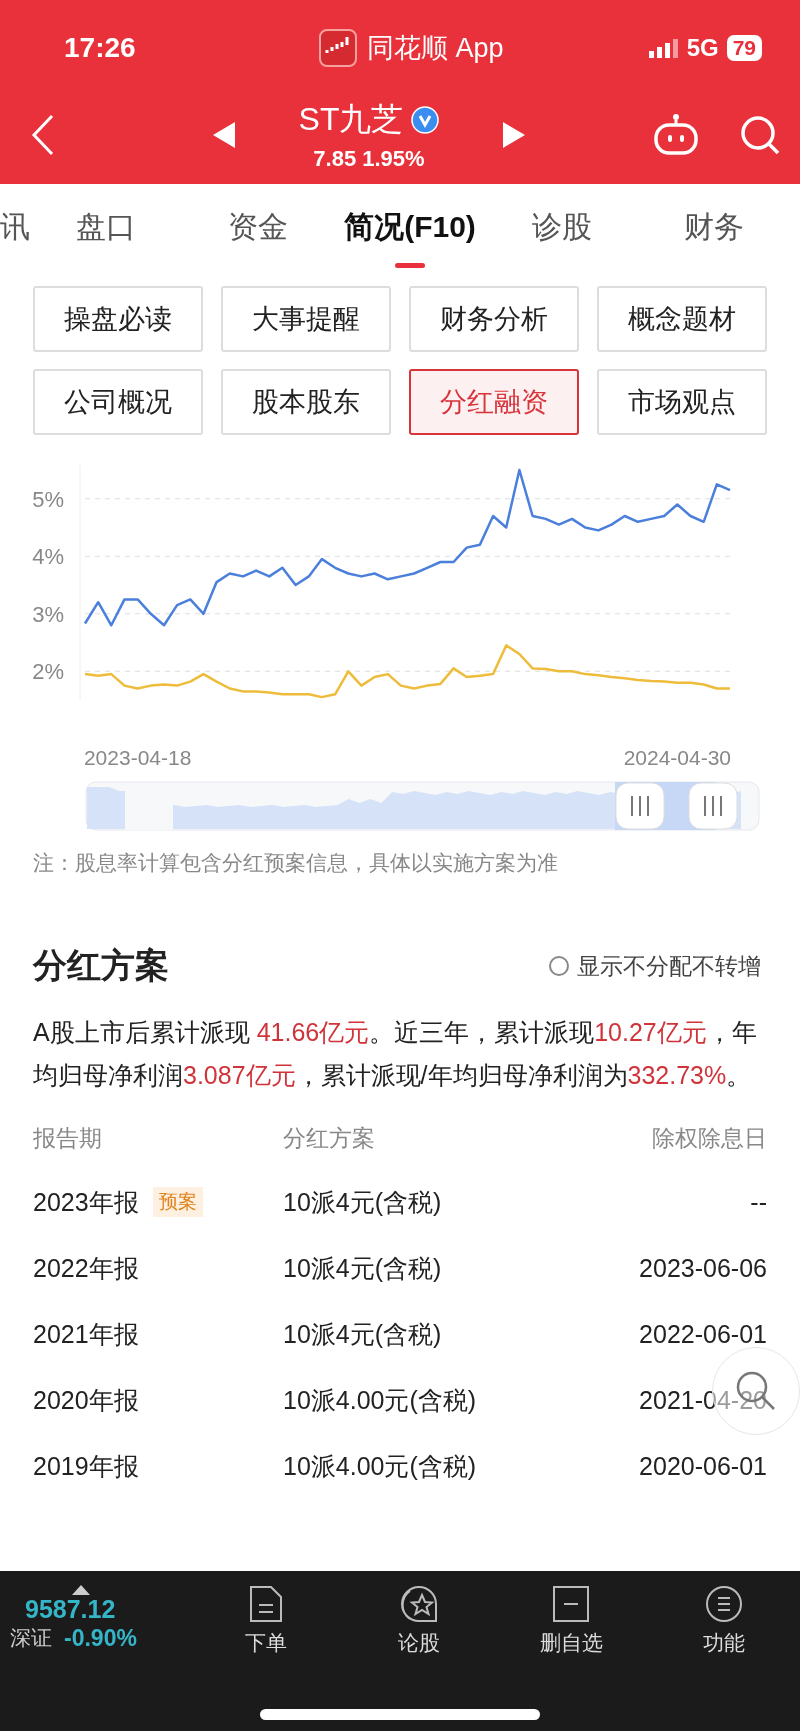 The width and height of the screenshot is (800, 1731). Describe the element at coordinates (106, 227) in the screenshot. I see `tab: 盘口` at that location.